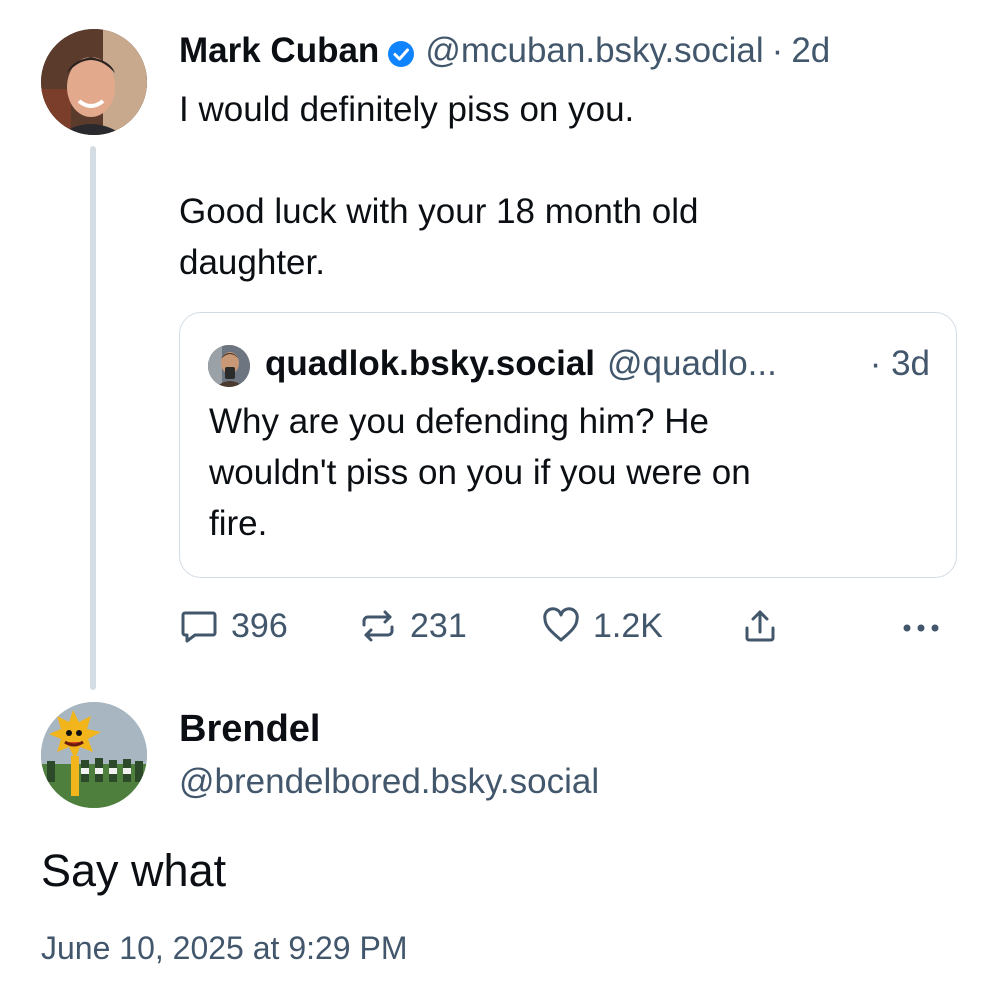 The image size is (999, 1000). What do you see at coordinates (401, 52) in the screenshot?
I see `verified-badge-icon` at bounding box center [401, 52].